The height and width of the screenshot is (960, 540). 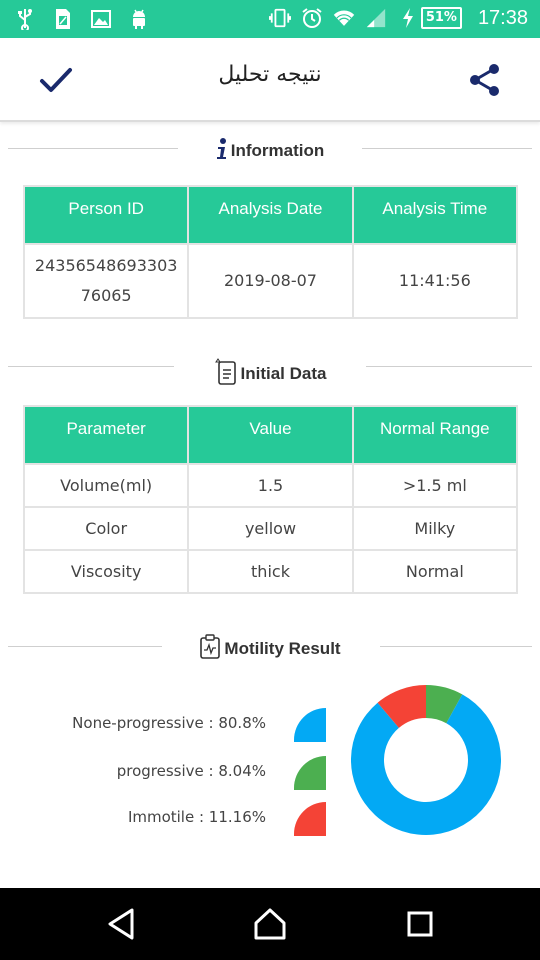 What do you see at coordinates (169, 723) in the screenshot?
I see `legend-label: None-progressive : 80.8%` at bounding box center [169, 723].